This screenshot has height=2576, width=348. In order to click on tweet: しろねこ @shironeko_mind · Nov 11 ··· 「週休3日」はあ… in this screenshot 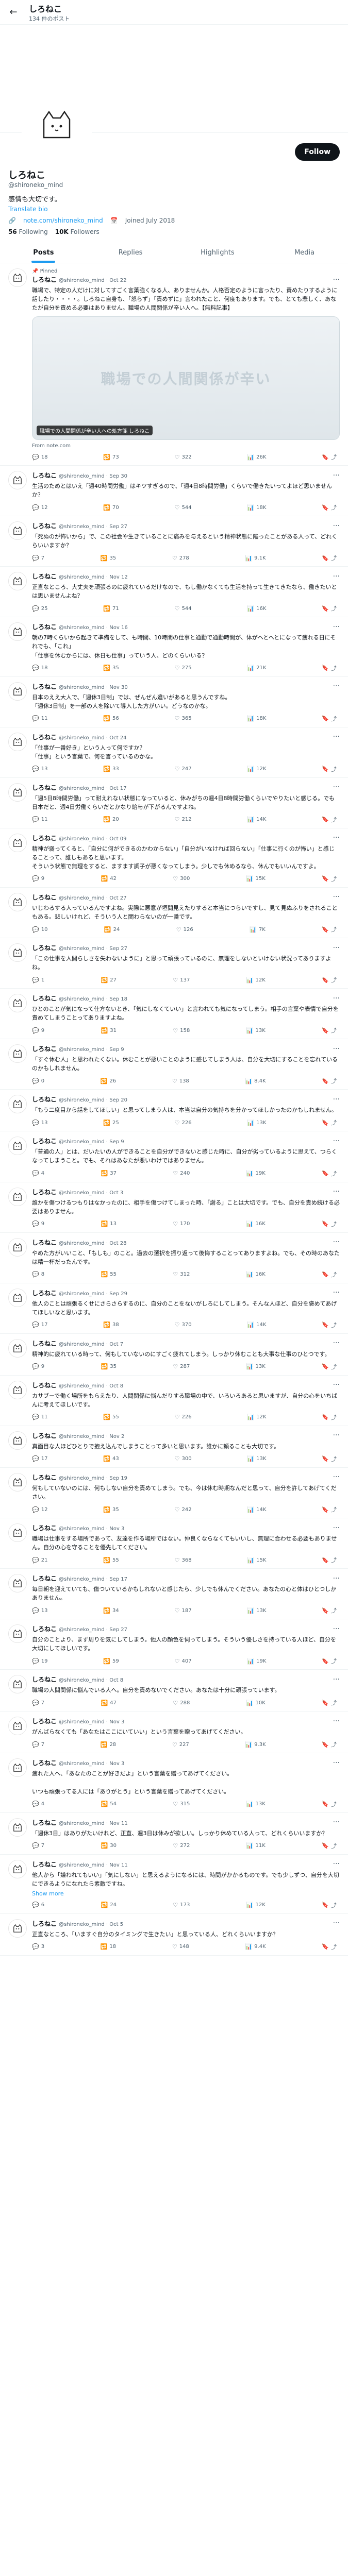, I will do `click(174, 1834)`.